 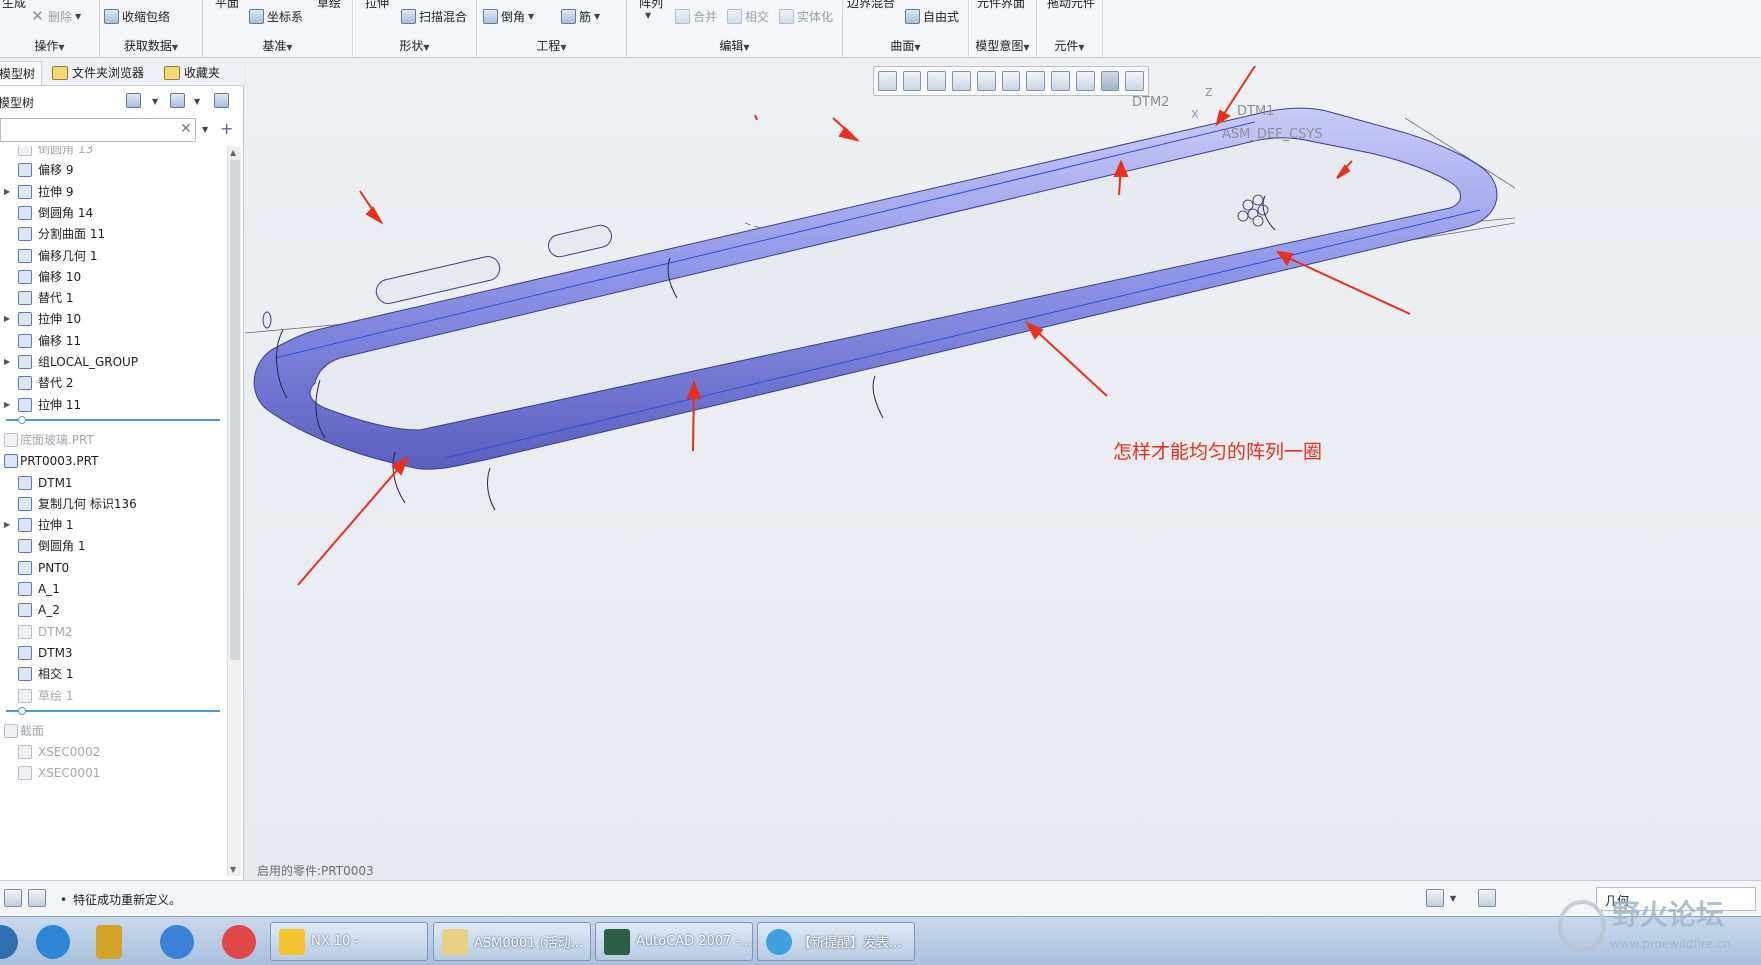 What do you see at coordinates (580, 16) in the screenshot?
I see `rib-button: 筋 ▼` at bounding box center [580, 16].